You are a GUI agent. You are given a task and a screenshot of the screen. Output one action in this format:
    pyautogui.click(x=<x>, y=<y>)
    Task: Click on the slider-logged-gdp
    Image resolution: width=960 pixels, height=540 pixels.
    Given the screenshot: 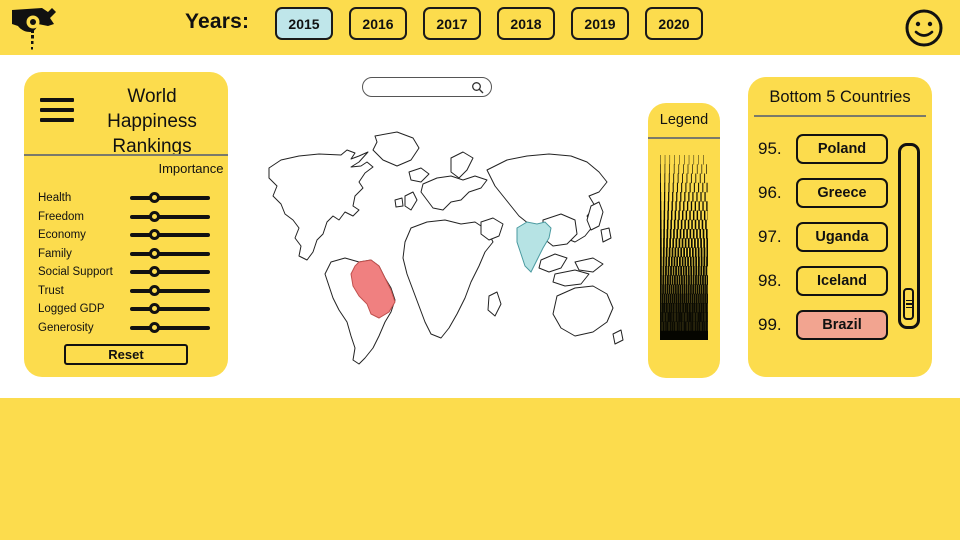 What is the action you would take?
    pyautogui.click(x=170, y=309)
    